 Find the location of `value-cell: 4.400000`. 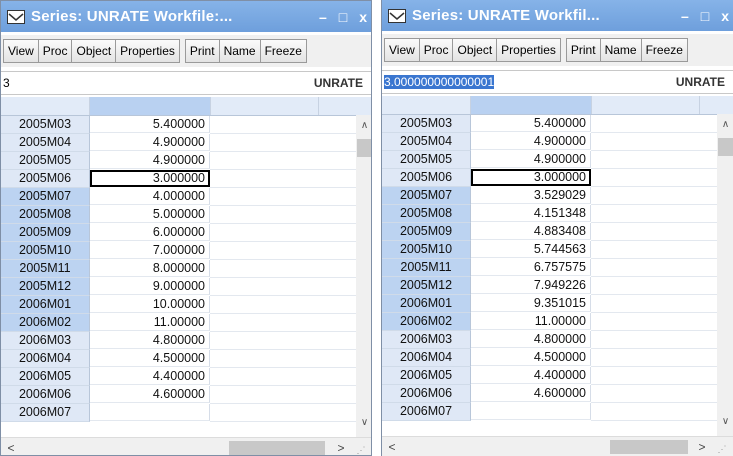

value-cell: 4.400000 is located at coordinates (531, 375).